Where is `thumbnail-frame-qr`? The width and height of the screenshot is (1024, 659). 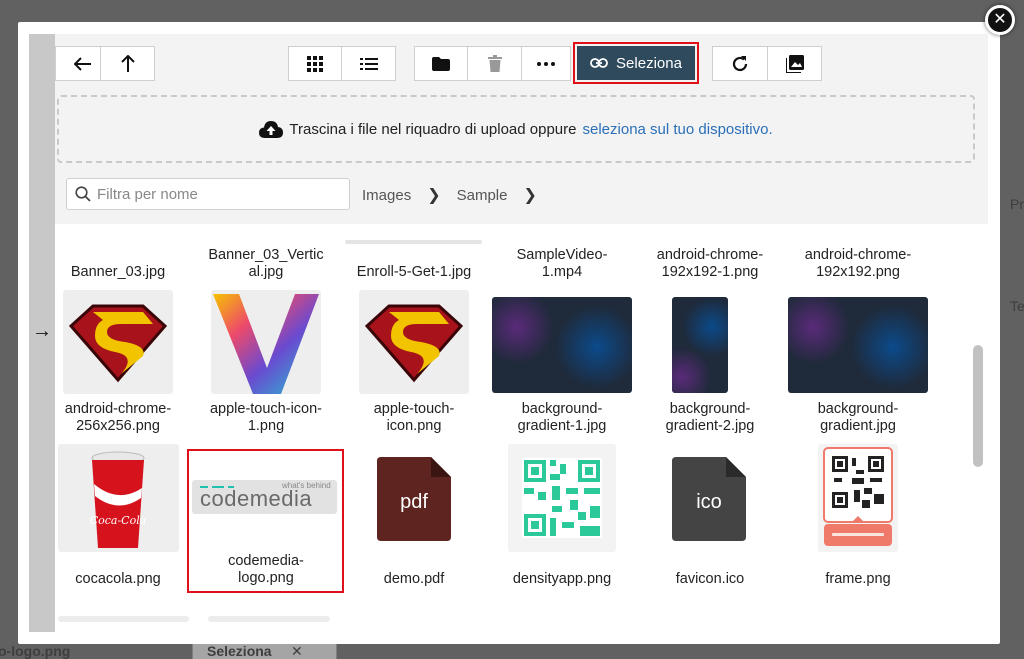 thumbnail-frame-qr is located at coordinates (858, 498).